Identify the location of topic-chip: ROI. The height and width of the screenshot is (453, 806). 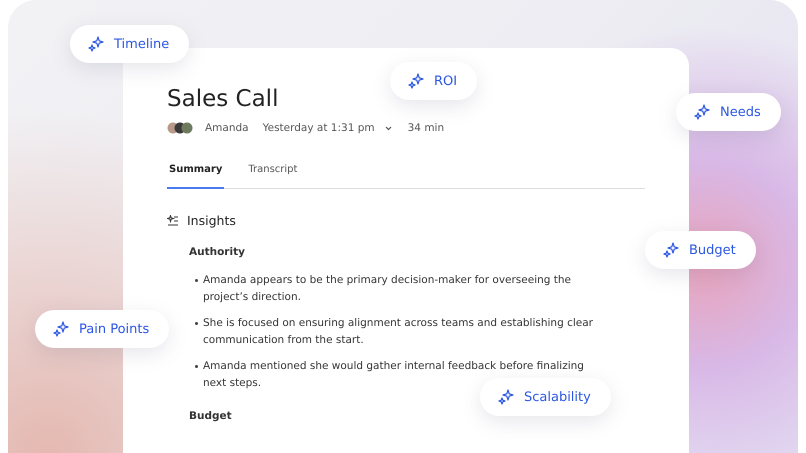
(434, 81).